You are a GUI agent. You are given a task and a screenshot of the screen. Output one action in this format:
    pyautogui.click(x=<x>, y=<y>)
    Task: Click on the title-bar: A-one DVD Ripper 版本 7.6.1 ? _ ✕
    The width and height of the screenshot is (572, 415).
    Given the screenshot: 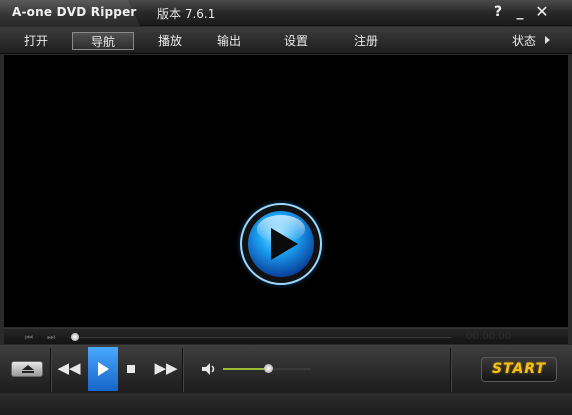 What is the action you would take?
    pyautogui.click(x=286, y=13)
    